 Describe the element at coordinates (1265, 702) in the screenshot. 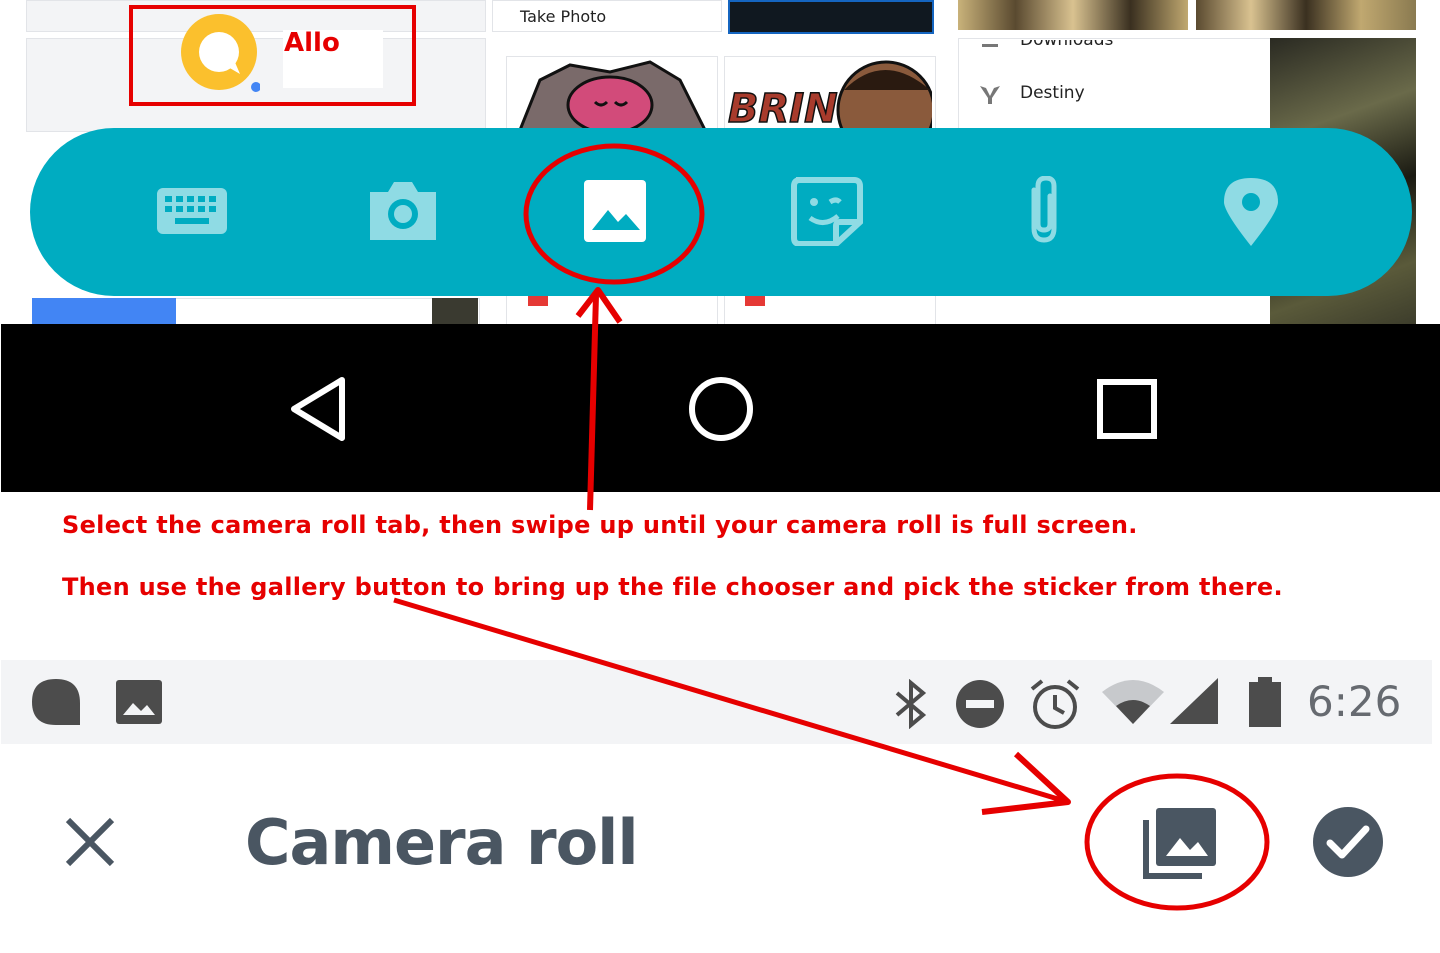

I see `battery-icon` at that location.